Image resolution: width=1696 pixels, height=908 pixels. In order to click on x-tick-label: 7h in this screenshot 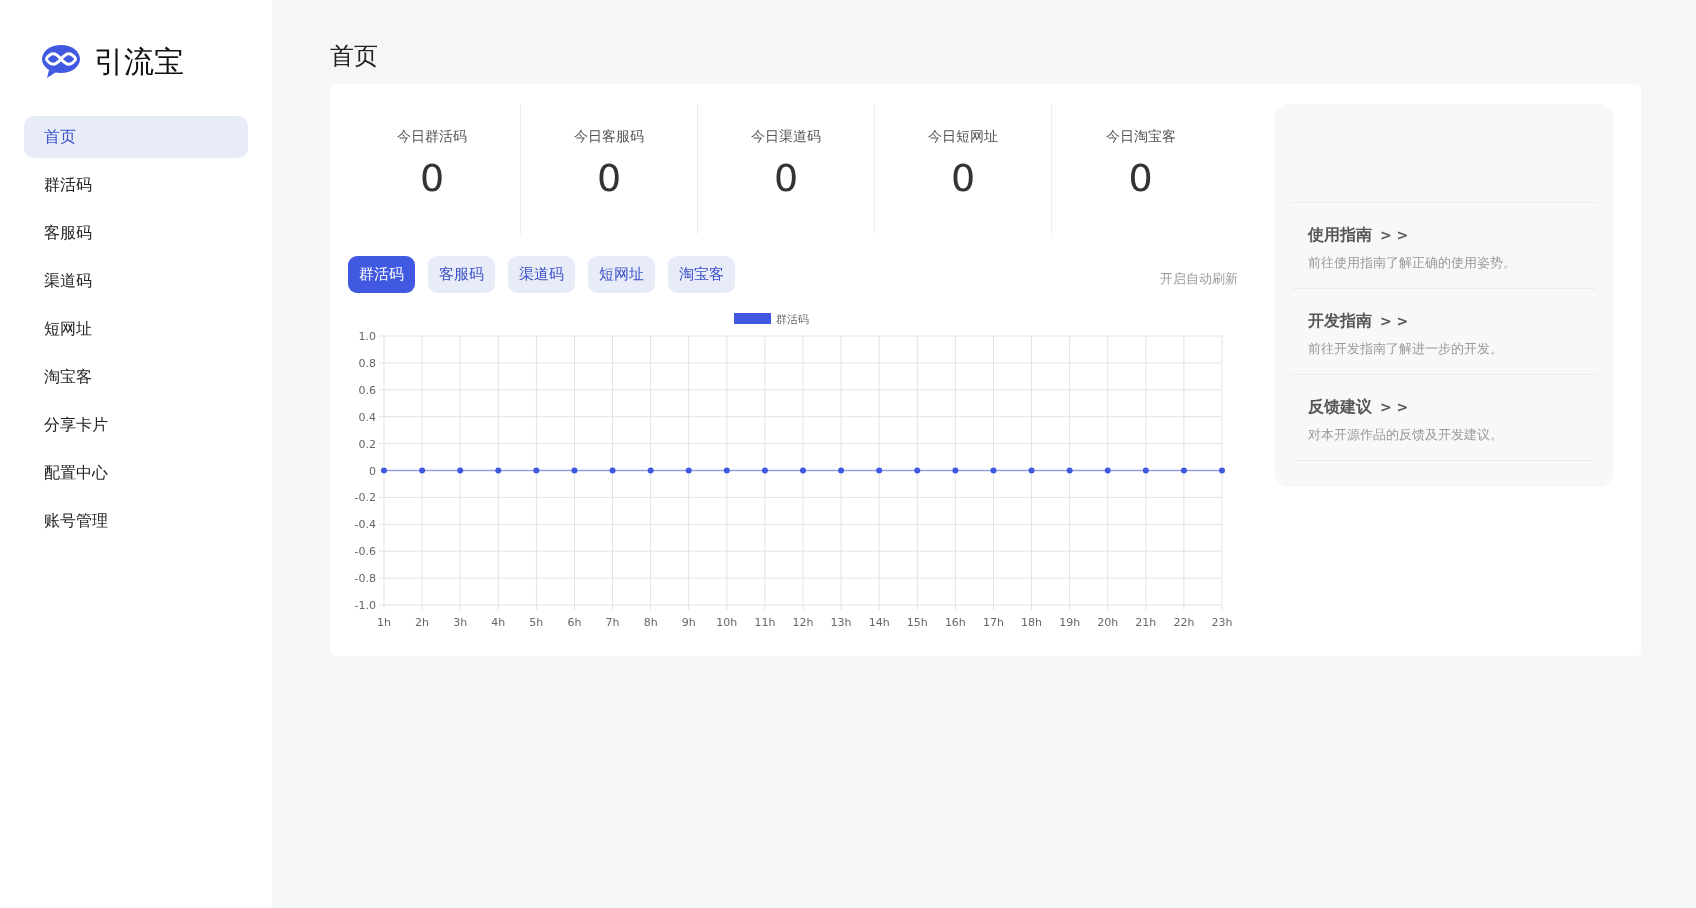, I will do `click(612, 622)`.